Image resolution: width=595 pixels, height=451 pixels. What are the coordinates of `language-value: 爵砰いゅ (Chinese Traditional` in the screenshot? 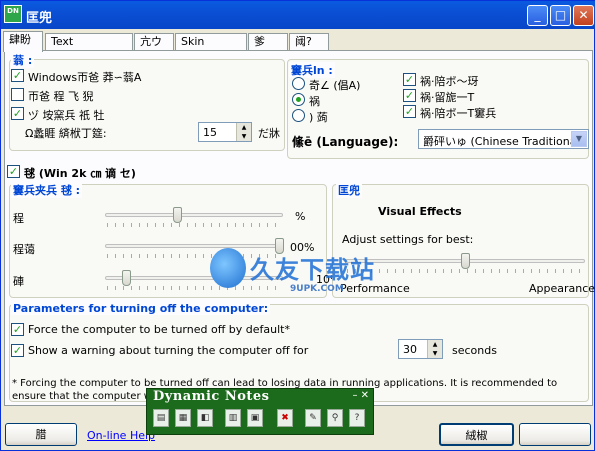 It's located at (499, 141).